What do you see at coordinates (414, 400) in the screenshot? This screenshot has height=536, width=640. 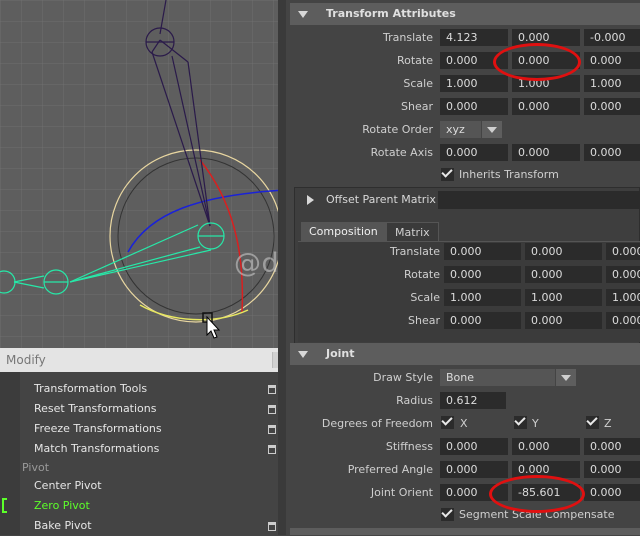 I see `radius-label: Radius` at bounding box center [414, 400].